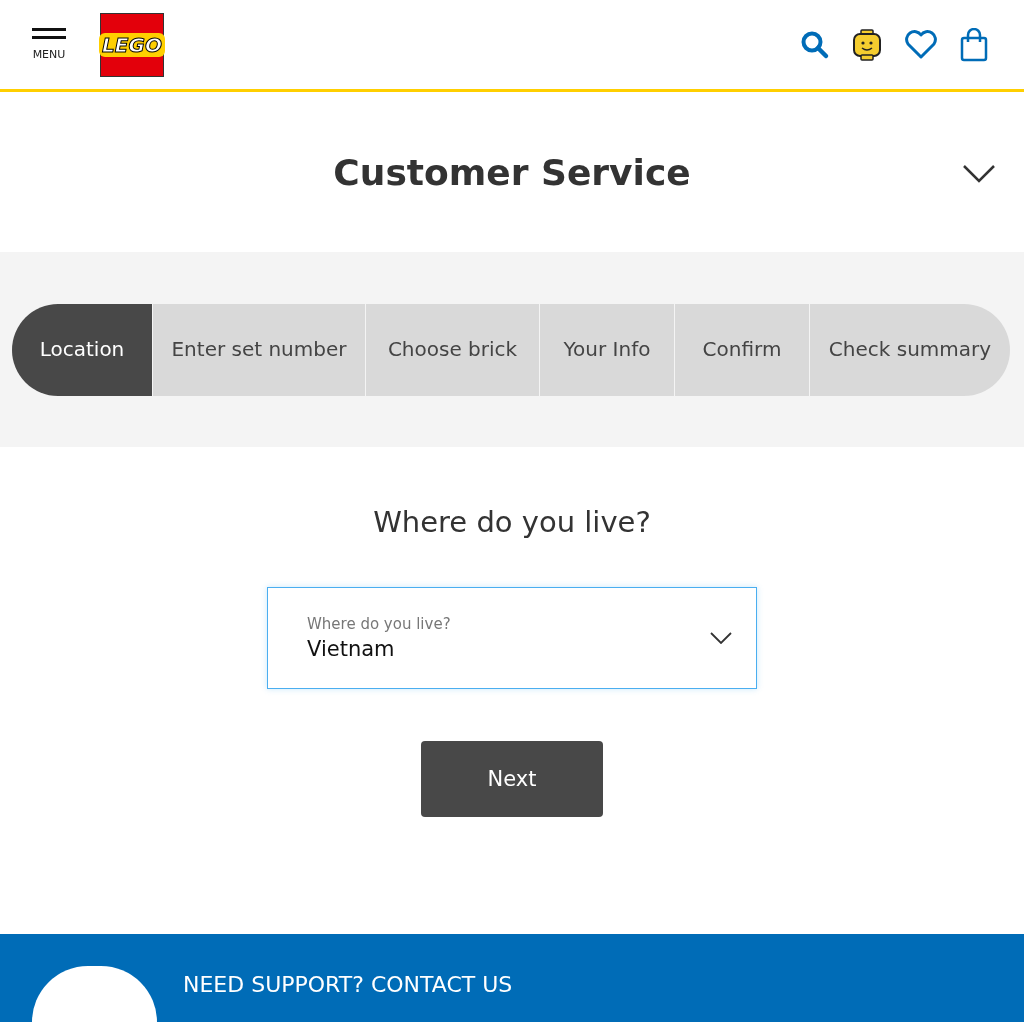 This screenshot has height=1022, width=1024. What do you see at coordinates (82, 349) in the screenshot?
I see `step-tab: Location` at bounding box center [82, 349].